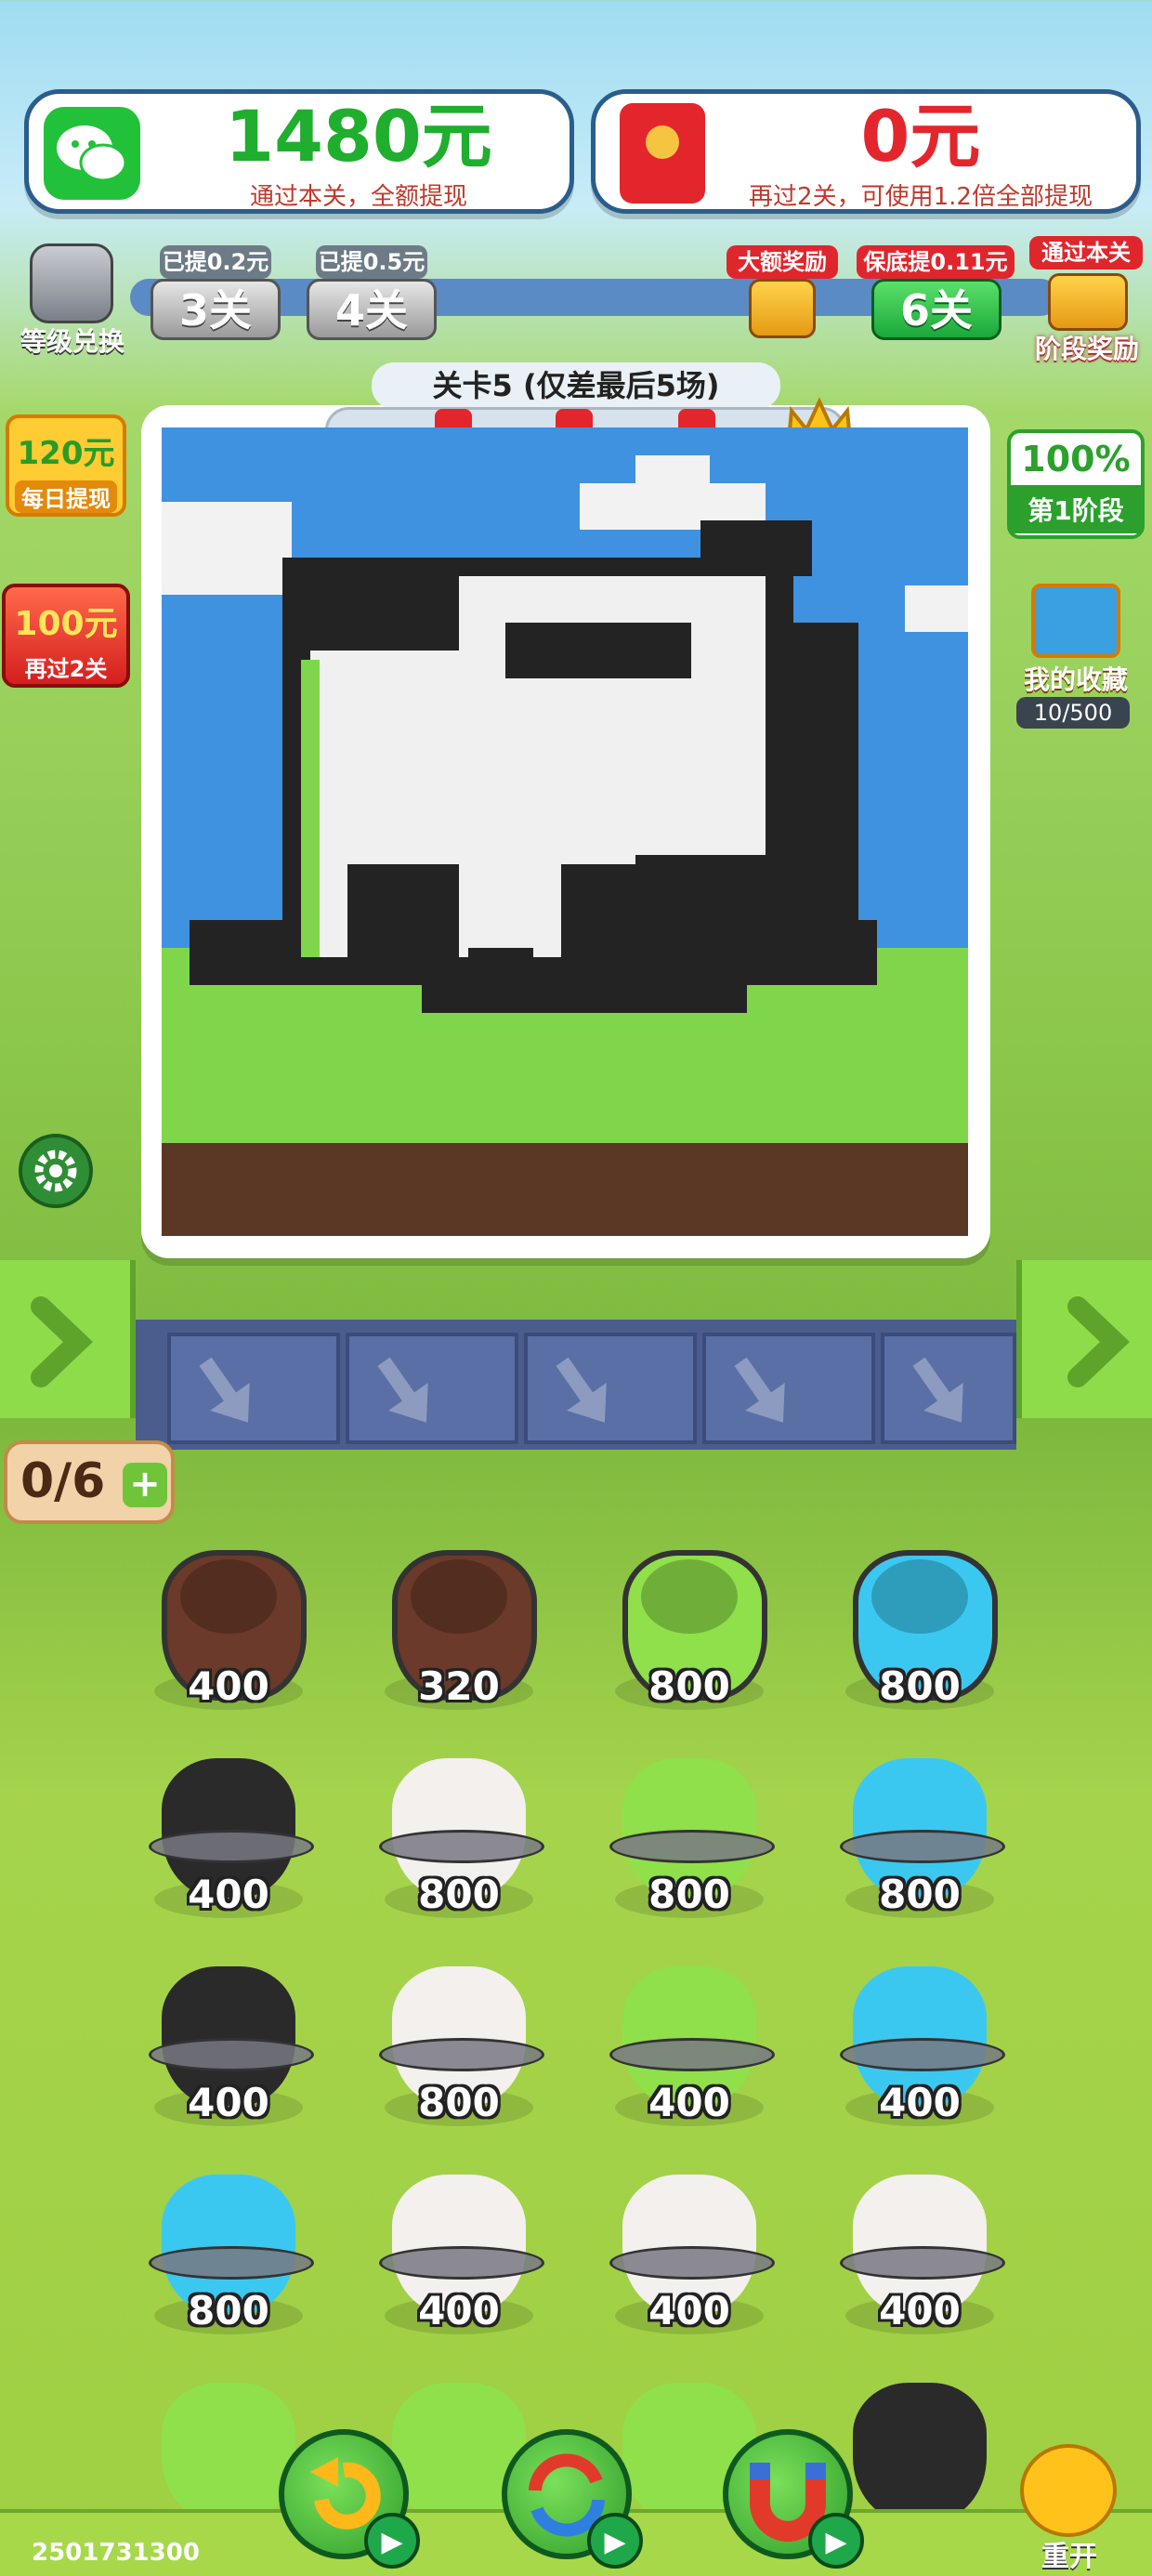 This screenshot has height=2576, width=1152. Describe the element at coordinates (66, 453) in the screenshot. I see `daily-withdraw-amount: 120元` at that location.